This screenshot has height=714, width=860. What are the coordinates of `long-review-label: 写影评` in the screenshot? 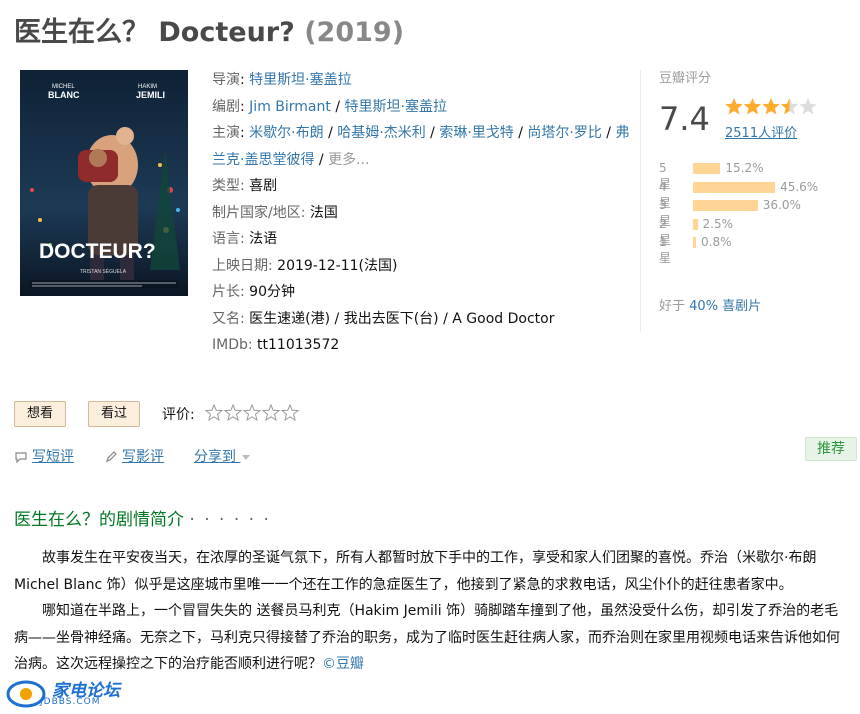 It's located at (143, 457).